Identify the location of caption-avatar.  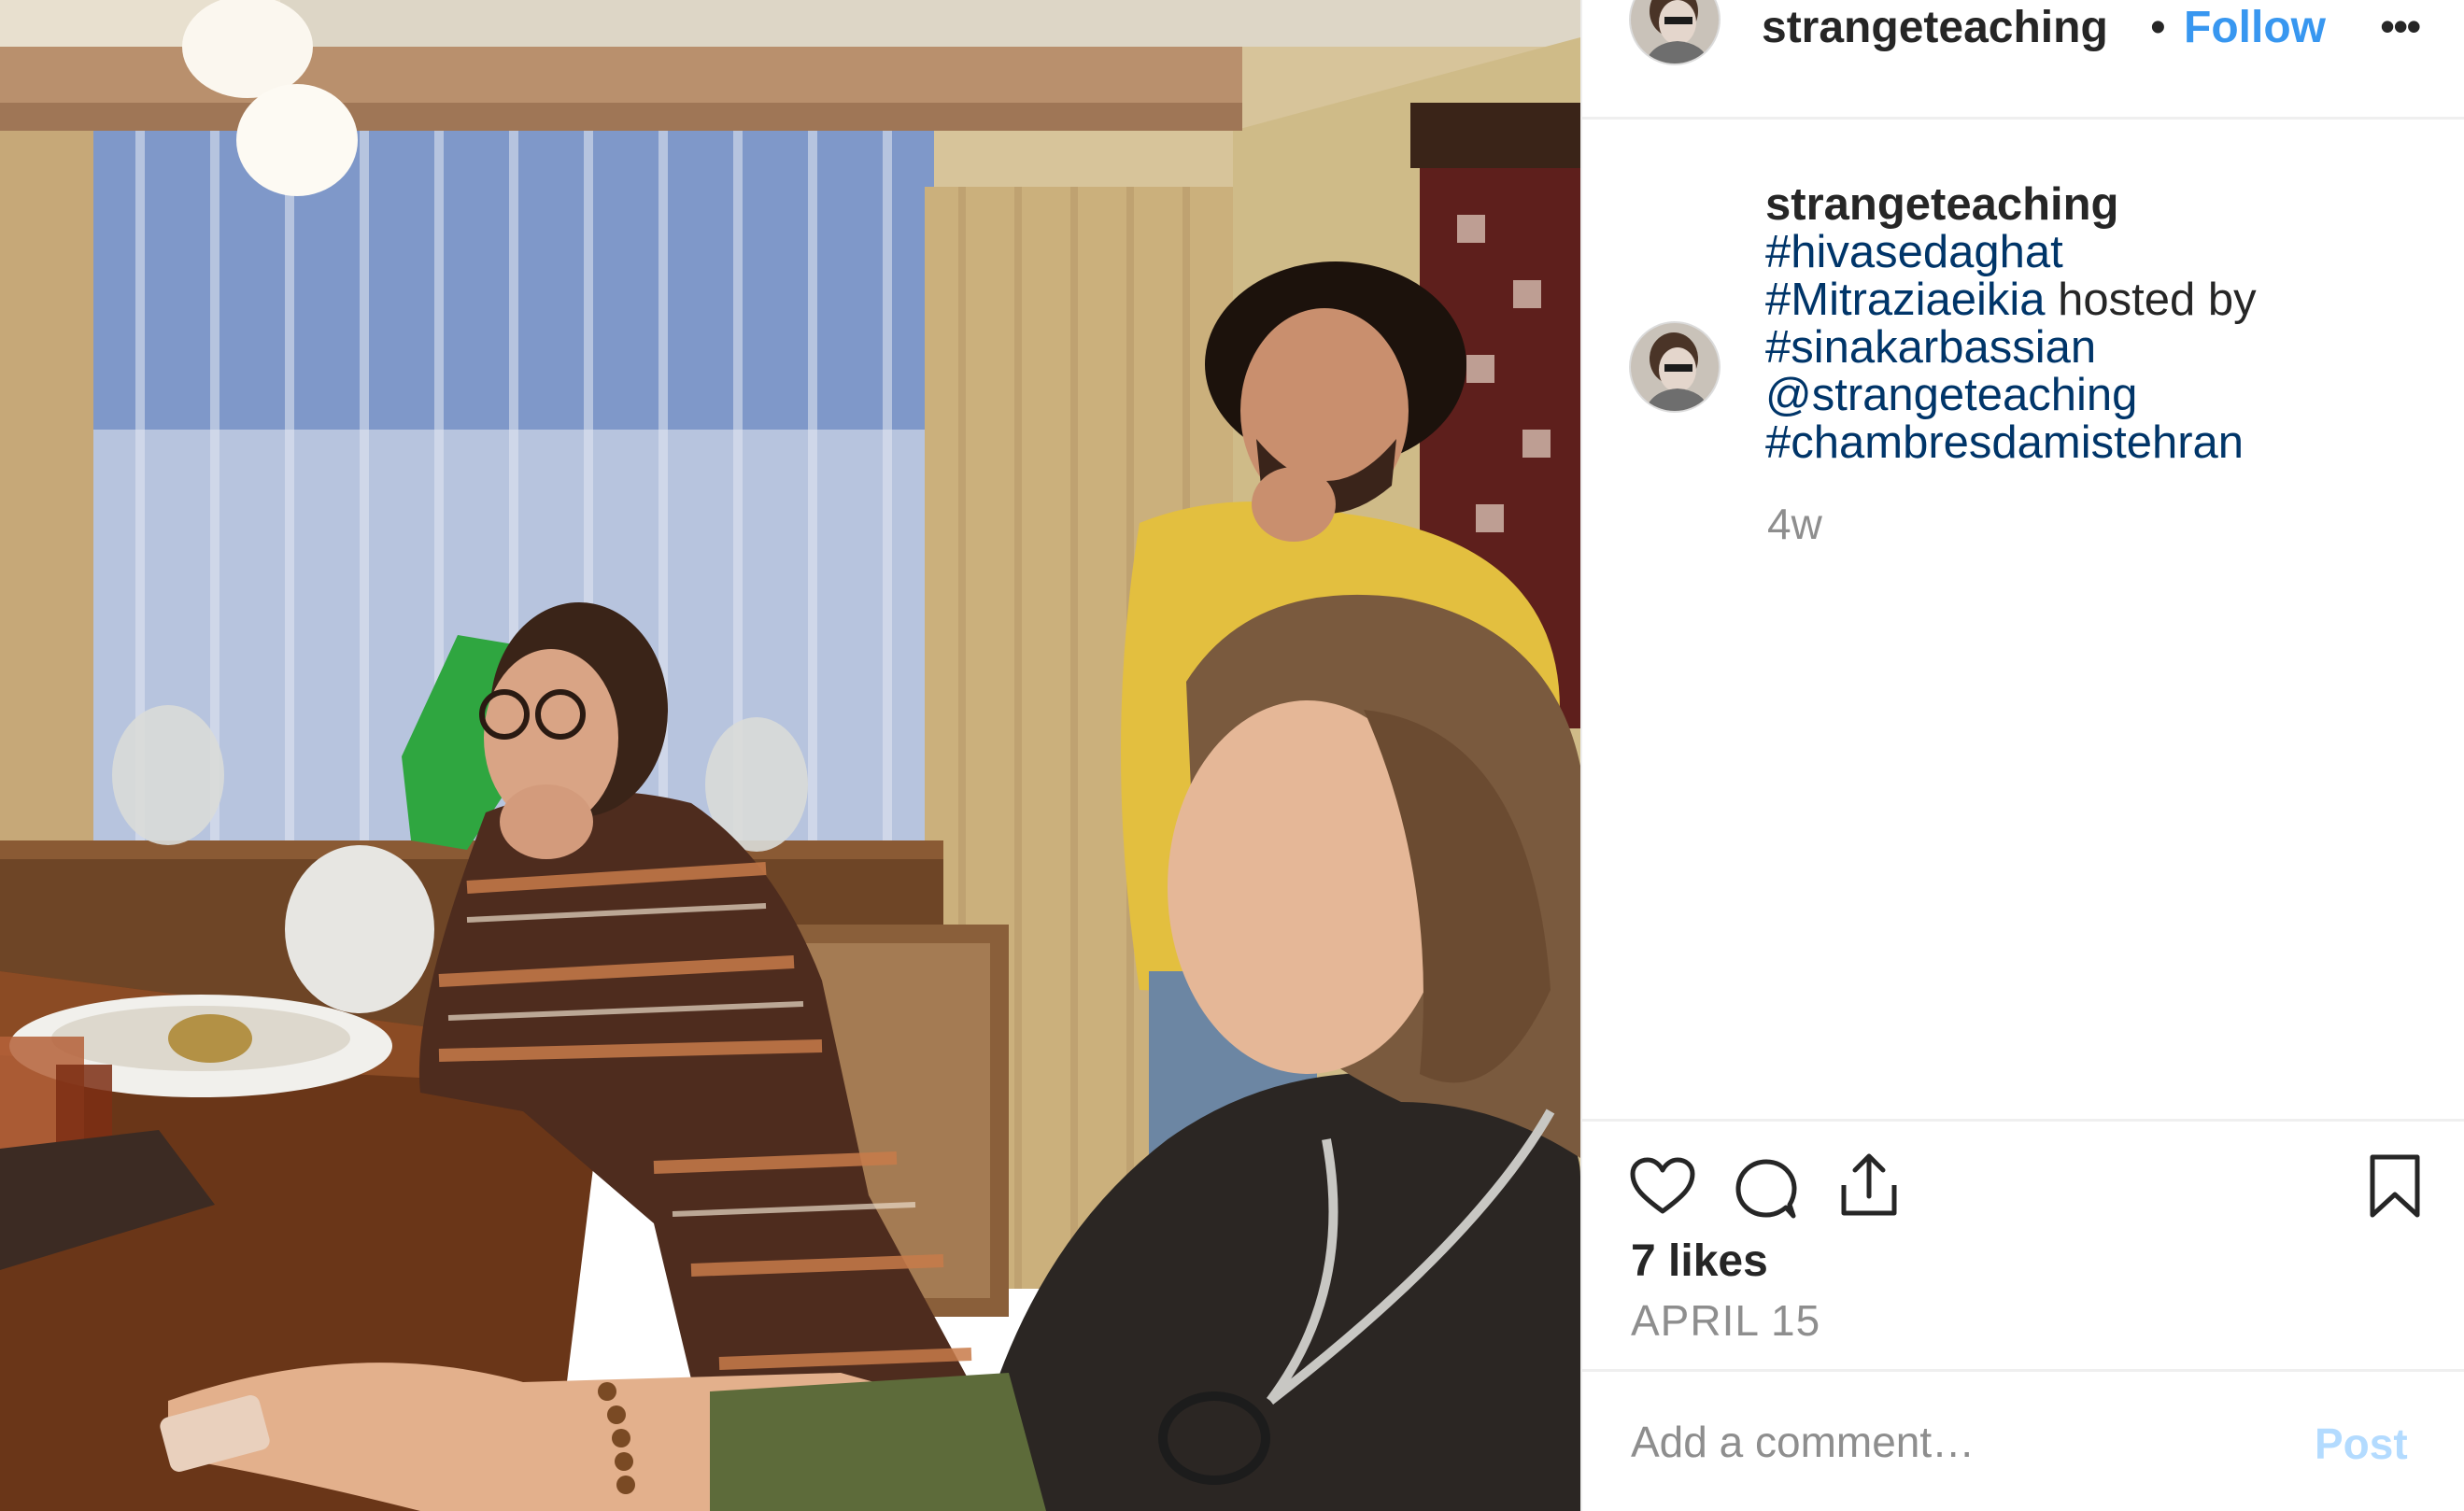
(1675, 367).